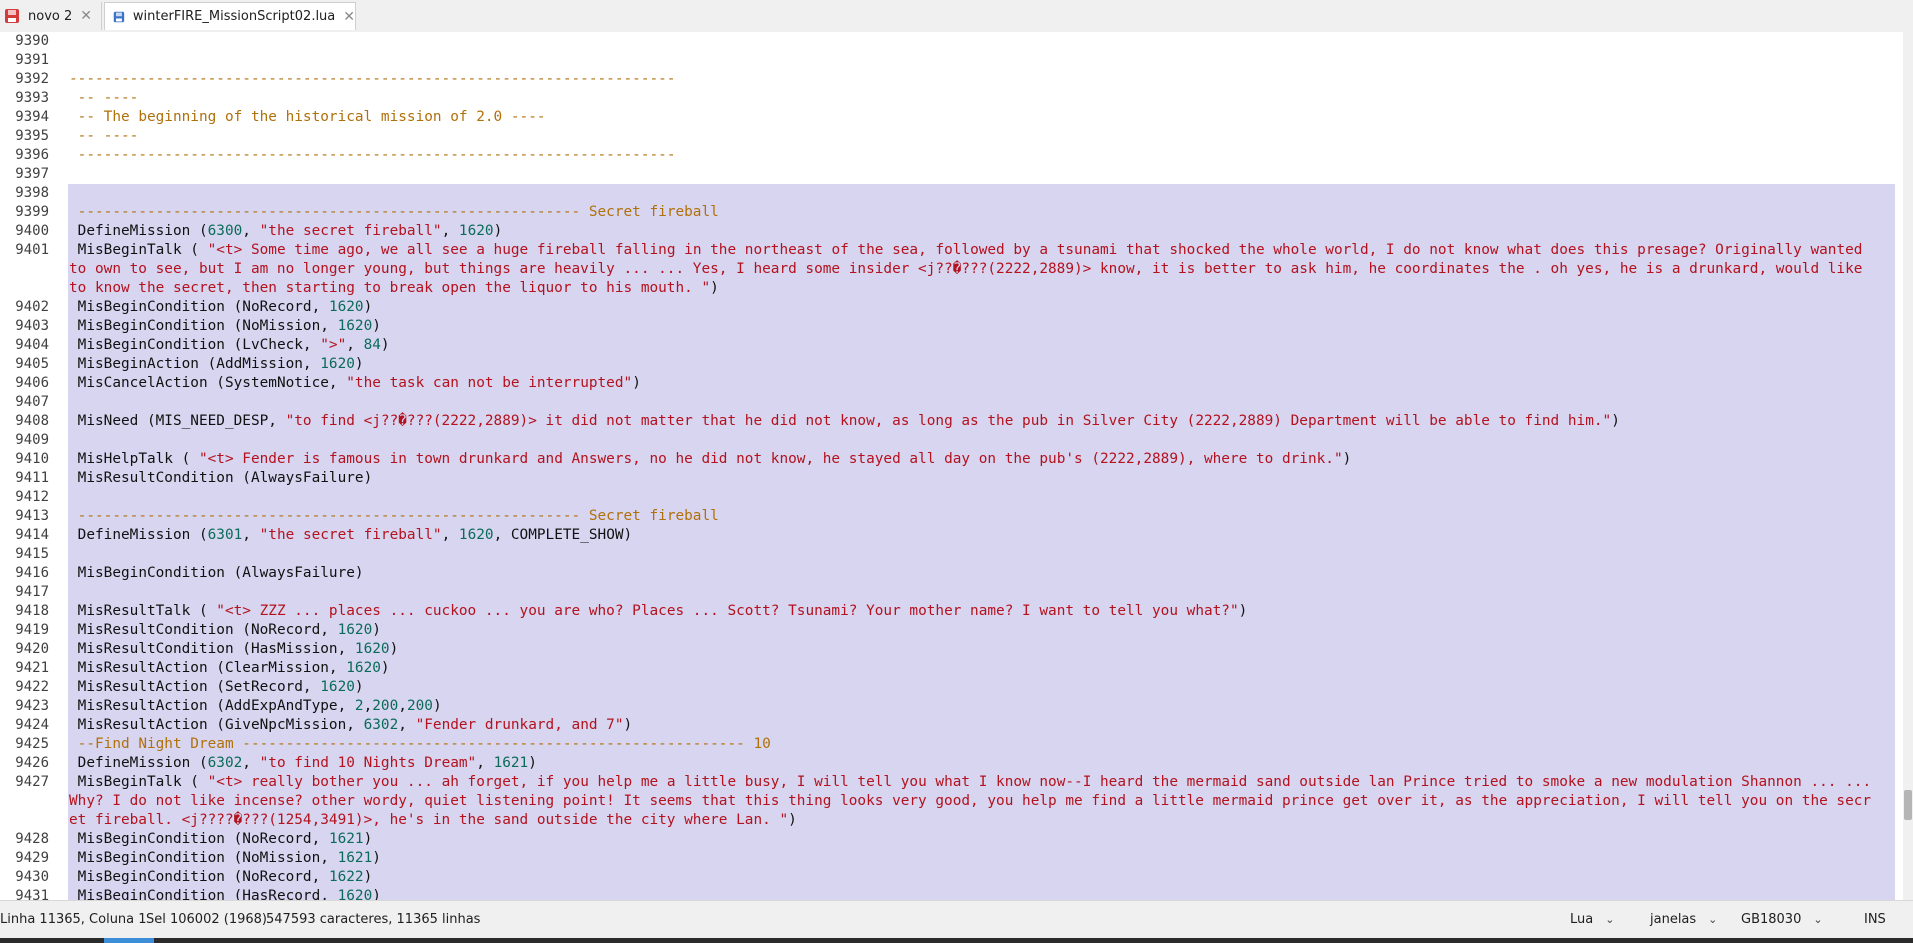  Describe the element at coordinates (1908, 466) in the screenshot. I see `vertical-scrollbar` at that location.